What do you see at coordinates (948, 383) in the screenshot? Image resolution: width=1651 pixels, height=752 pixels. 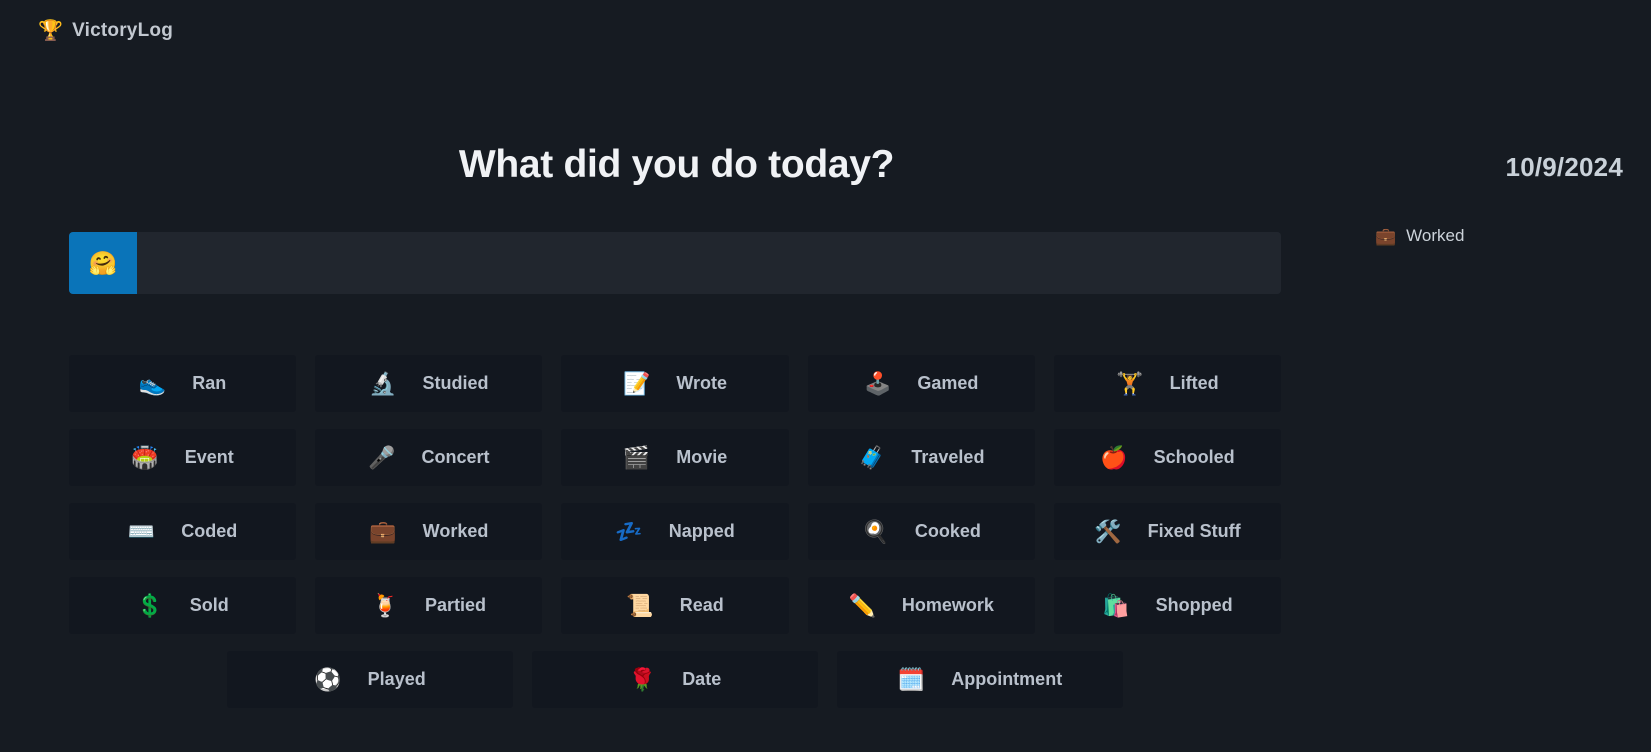 I see `activity-label: Gamed` at bounding box center [948, 383].